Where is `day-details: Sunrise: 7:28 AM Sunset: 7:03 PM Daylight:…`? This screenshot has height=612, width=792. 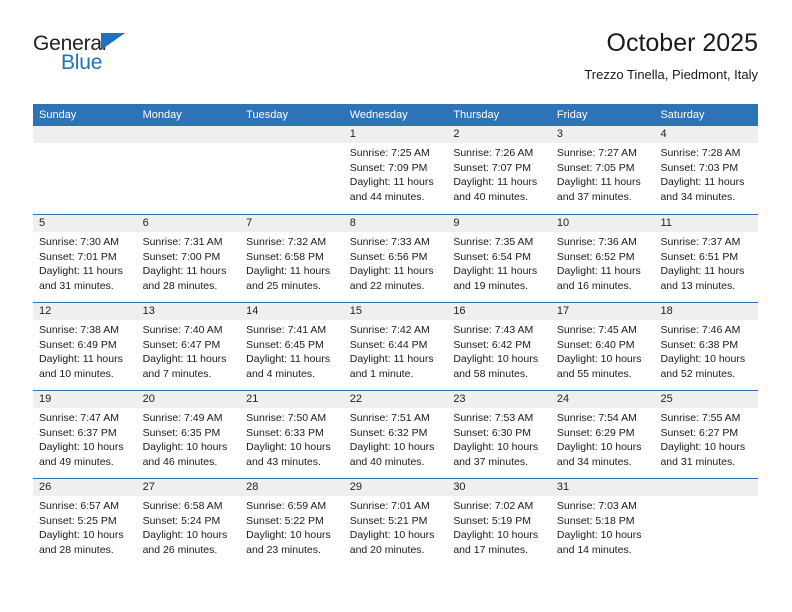
day-details: Sunrise: 7:28 AM Sunset: 7:03 PM Daylight:… is located at coordinates (706, 173).